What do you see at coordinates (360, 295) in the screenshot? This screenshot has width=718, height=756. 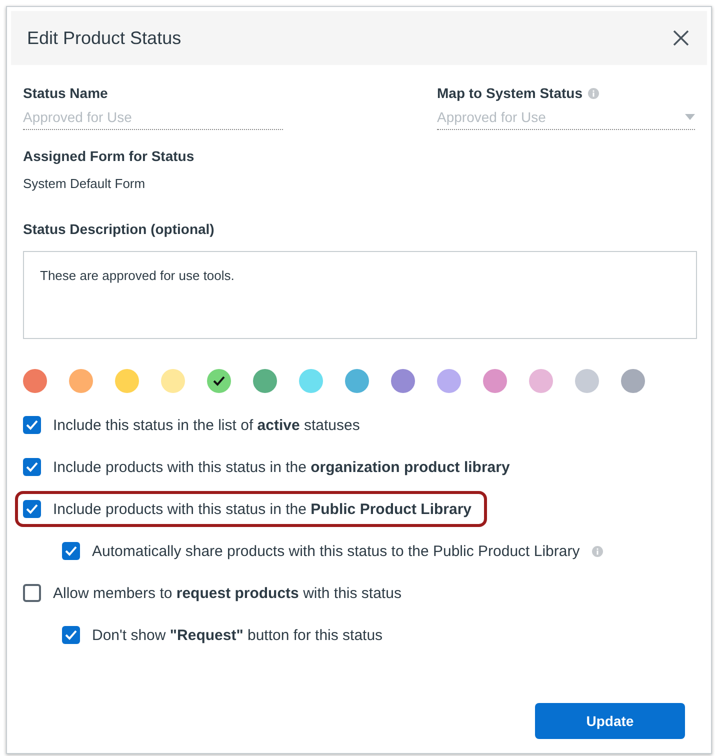 I see `description-field: These are approved for use tools.` at bounding box center [360, 295].